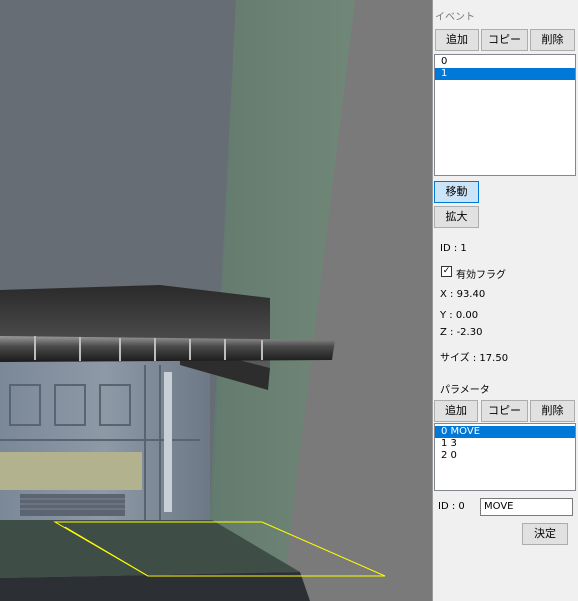 The height and width of the screenshot is (601, 578). Describe the element at coordinates (453, 248) in the screenshot. I see `id-label: ID : 1` at that location.